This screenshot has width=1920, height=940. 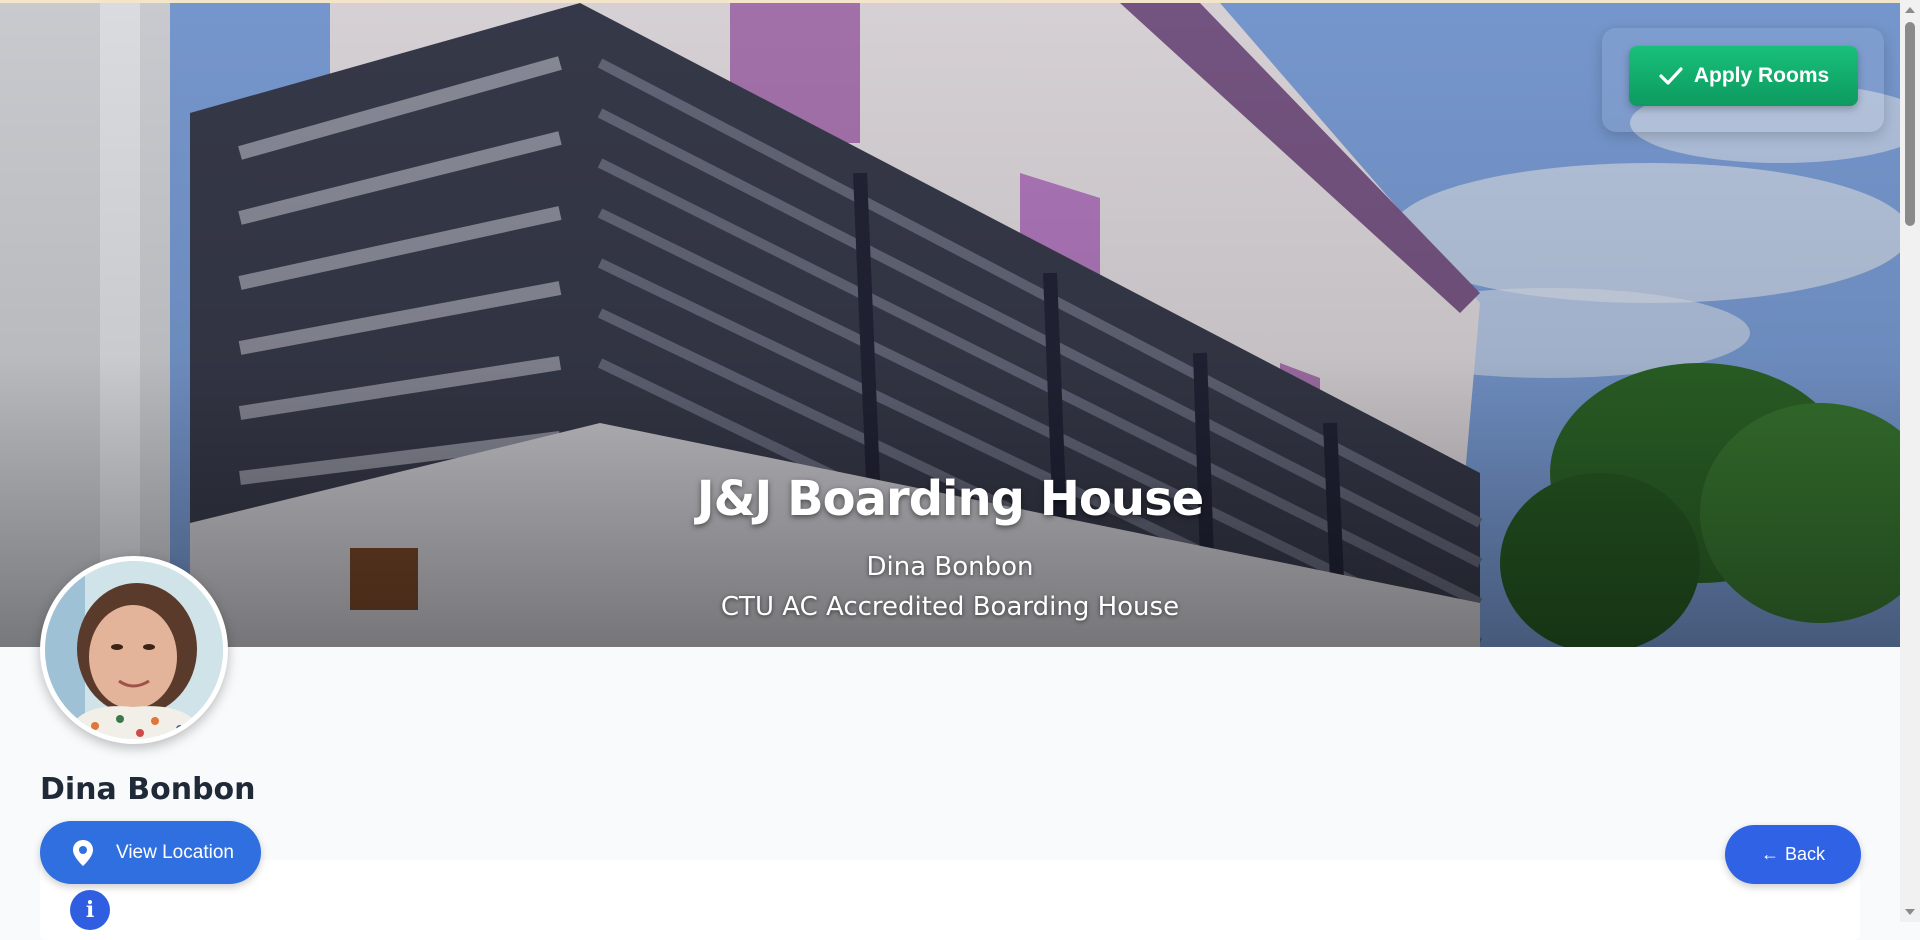 I want to click on view-location-button: View Location, so click(x=150, y=852).